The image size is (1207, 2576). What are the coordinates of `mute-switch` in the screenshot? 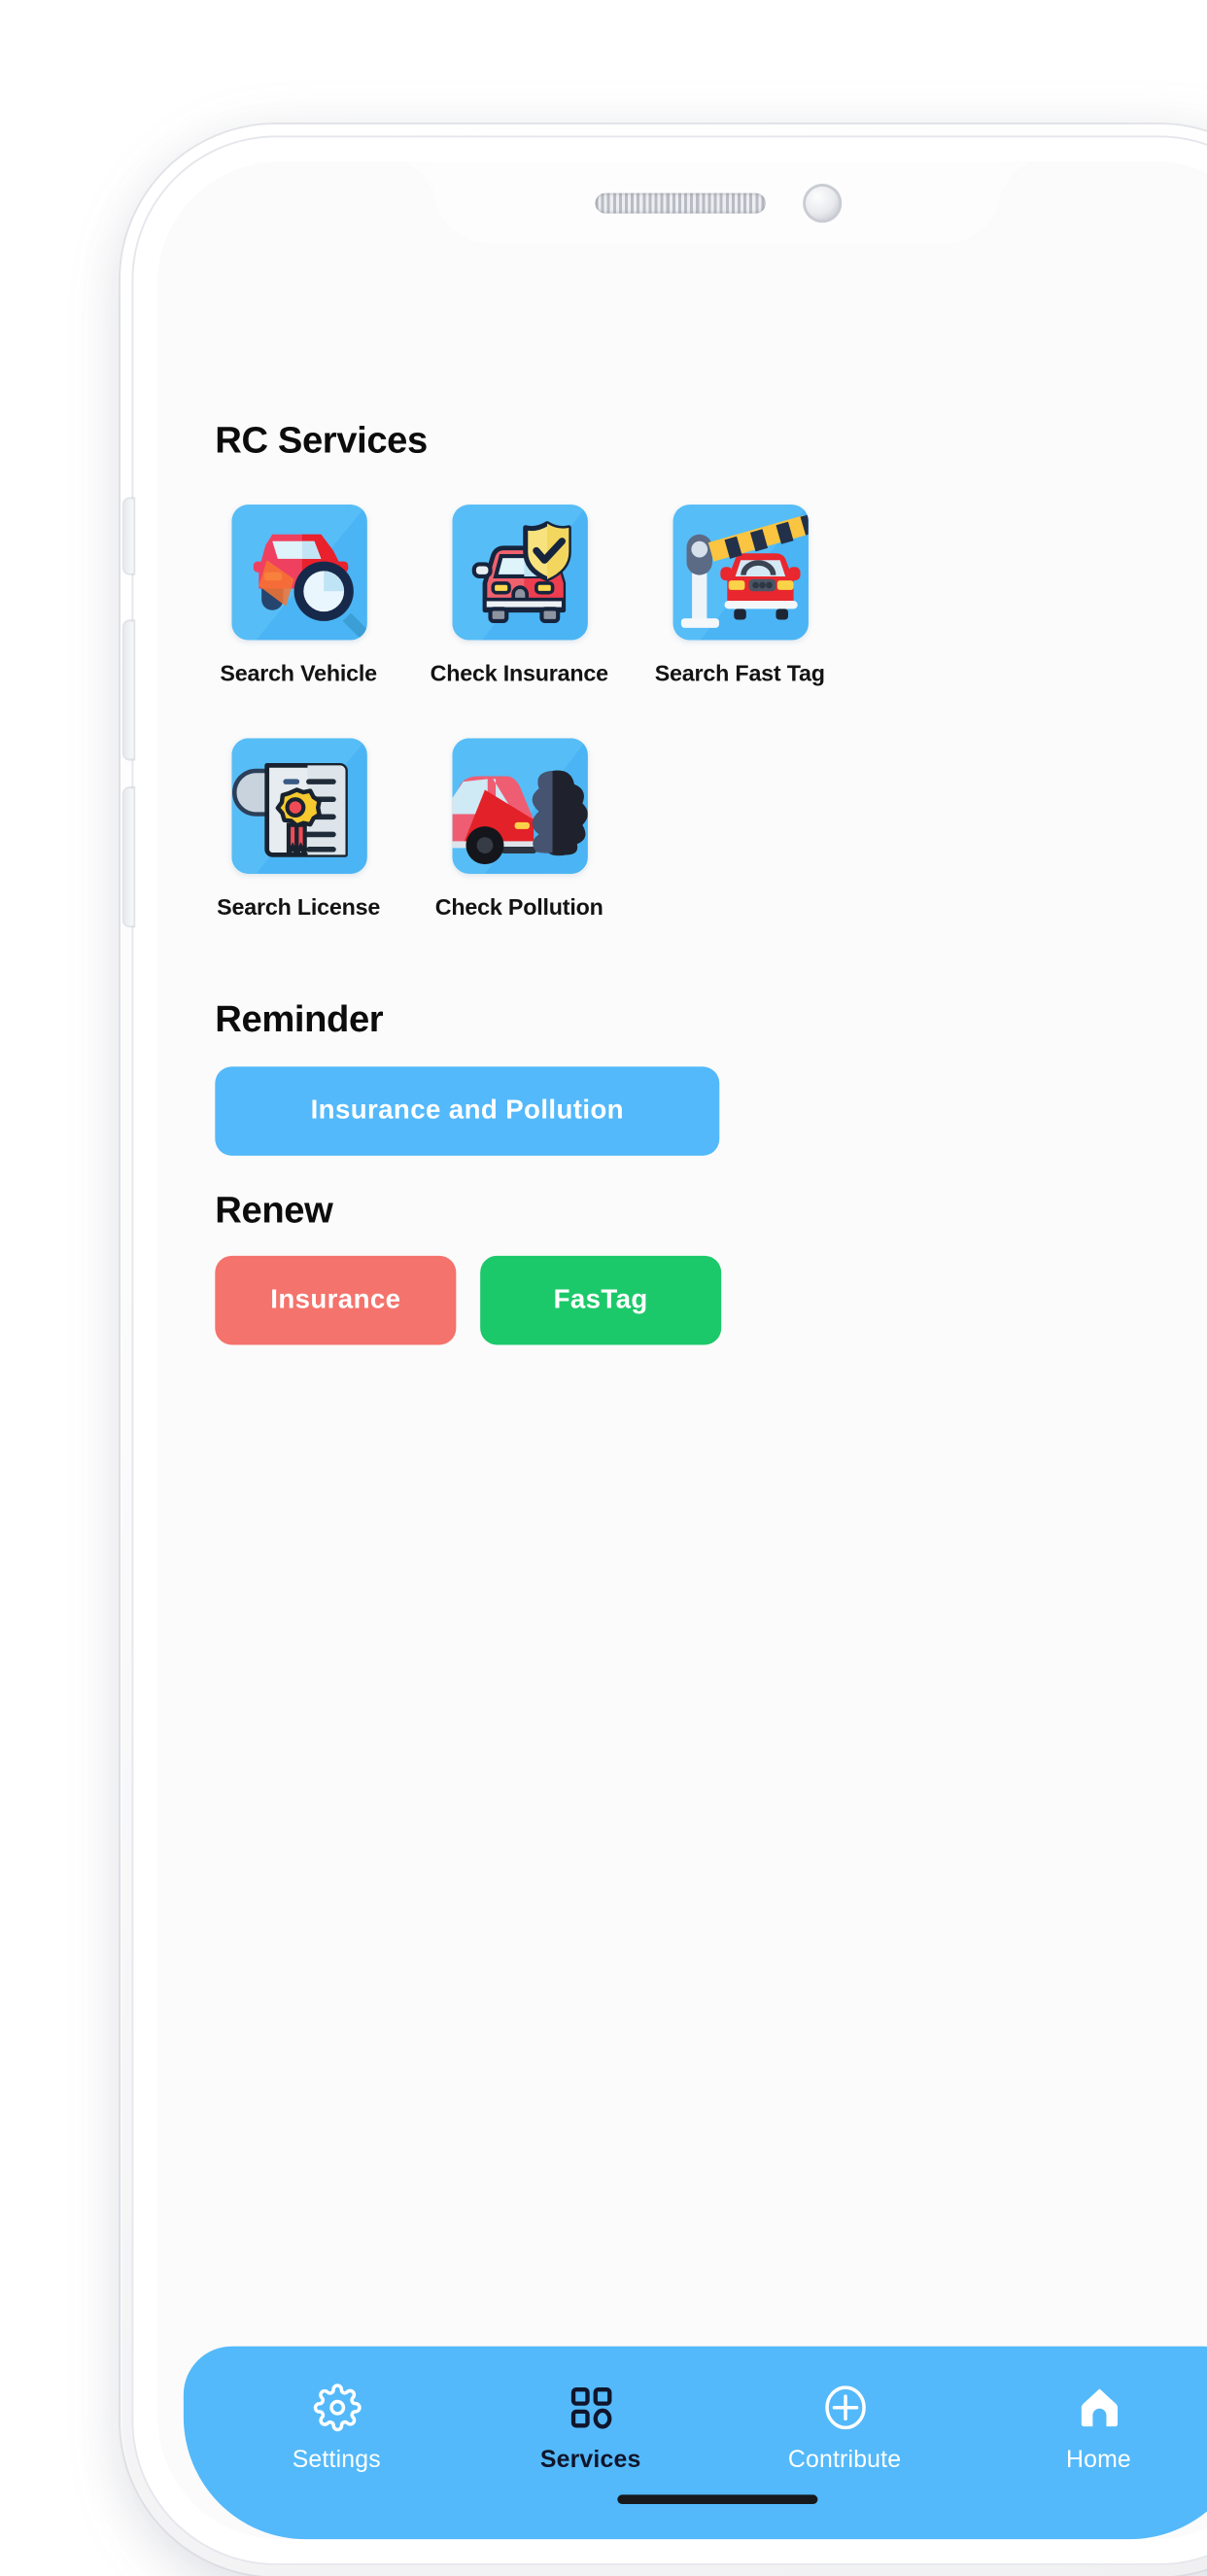 It's located at (128, 536).